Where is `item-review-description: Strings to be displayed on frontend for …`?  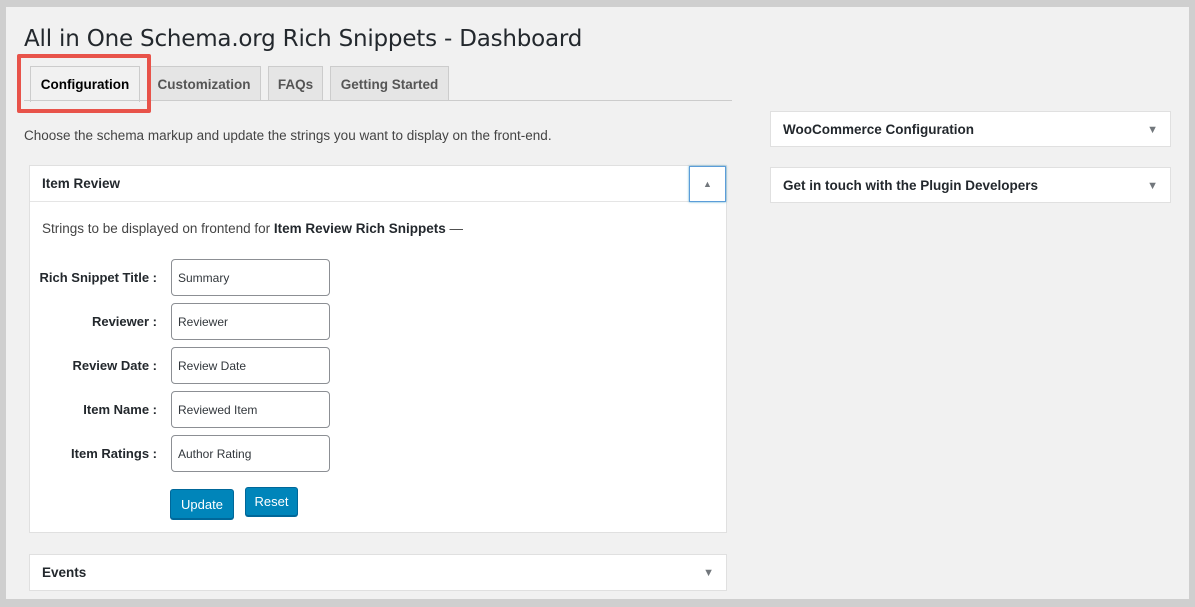 item-review-description: Strings to be displayed on frontend for … is located at coordinates (252, 228).